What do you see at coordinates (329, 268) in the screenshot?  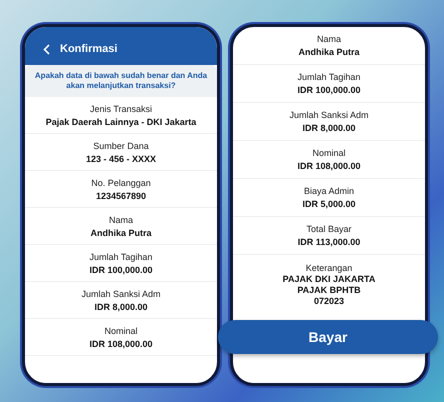 I see `field-label: Keterangan` at bounding box center [329, 268].